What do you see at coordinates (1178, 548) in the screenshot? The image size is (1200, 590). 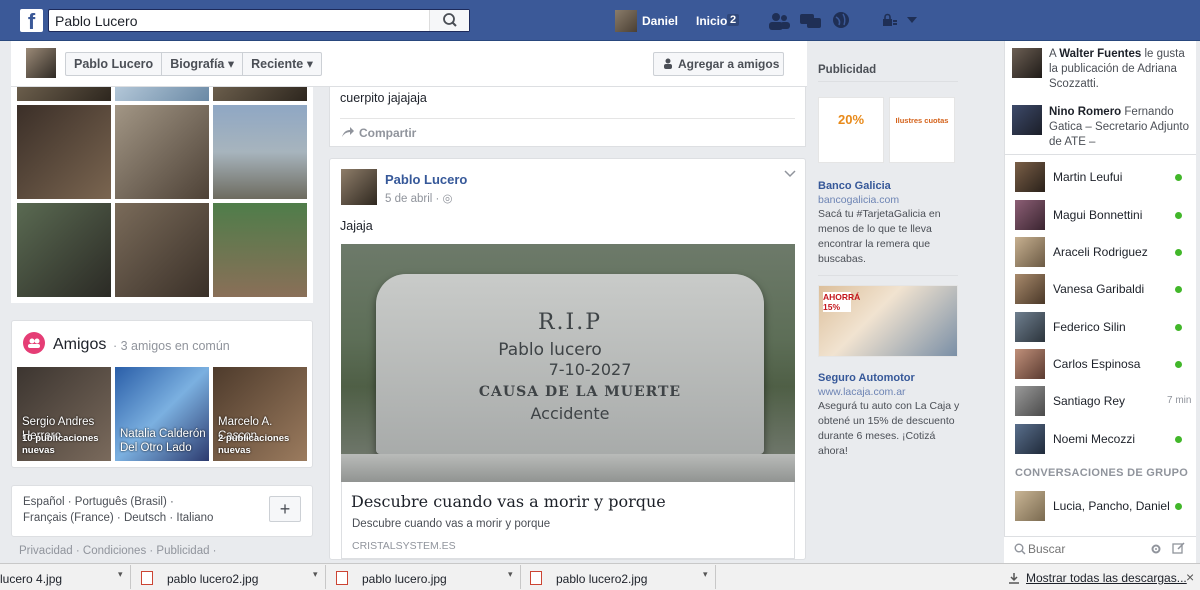 I see `new-message-icon` at bounding box center [1178, 548].